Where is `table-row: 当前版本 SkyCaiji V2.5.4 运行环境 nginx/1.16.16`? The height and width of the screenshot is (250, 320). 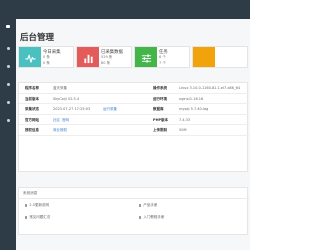
table-row: 当前版本 SkyCaiji V2.5.4 运行环境 nginx/1.16.16 is located at coordinates (134, 99).